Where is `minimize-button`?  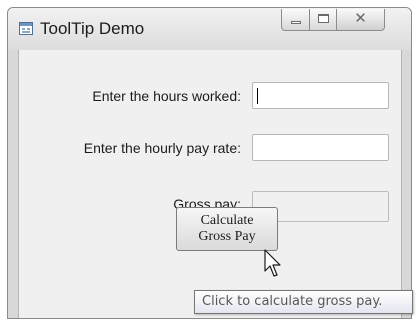
minimize-button is located at coordinates (295, 20).